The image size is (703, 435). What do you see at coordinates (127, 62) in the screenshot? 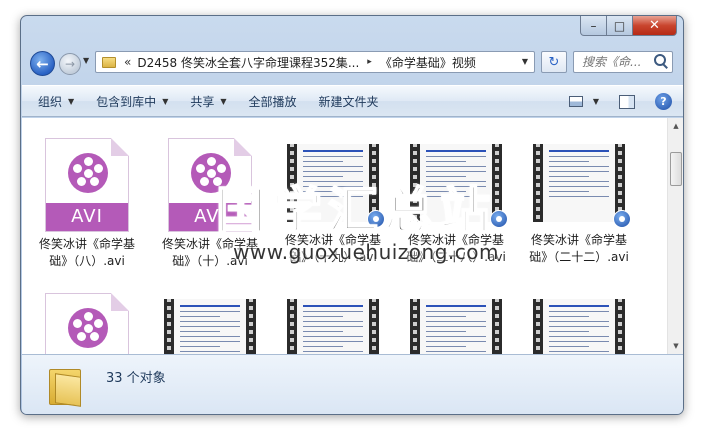
I see `address-overflow-chevron: «` at bounding box center [127, 62].